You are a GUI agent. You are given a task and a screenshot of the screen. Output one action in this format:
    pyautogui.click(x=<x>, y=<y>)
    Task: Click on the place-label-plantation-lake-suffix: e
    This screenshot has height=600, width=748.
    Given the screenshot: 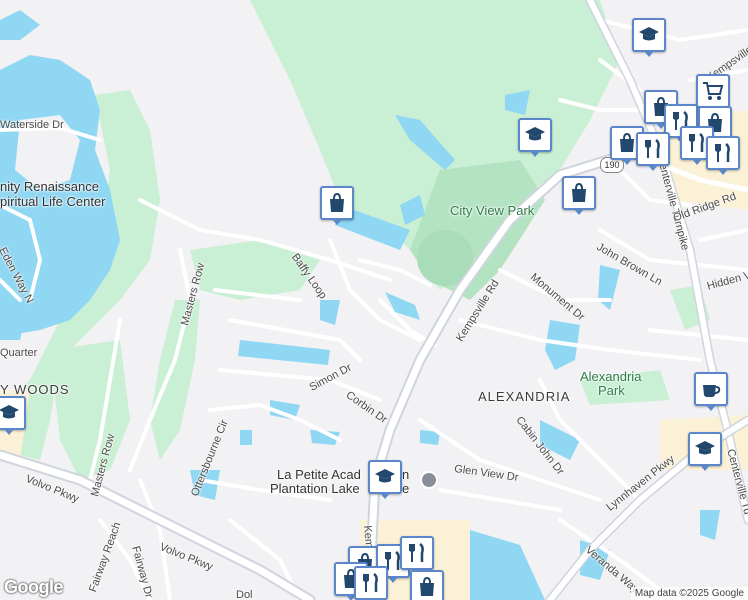 What is the action you would take?
    pyautogui.click(x=406, y=488)
    